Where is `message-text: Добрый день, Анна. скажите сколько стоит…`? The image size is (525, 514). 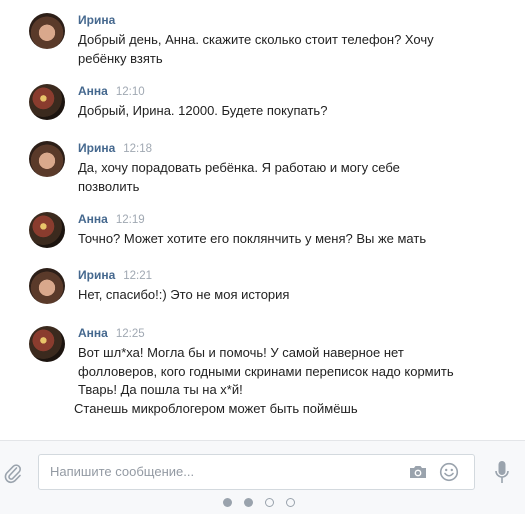 message-text: Добрый день, Анна. скажите сколько стоит… is located at coordinates (288, 49).